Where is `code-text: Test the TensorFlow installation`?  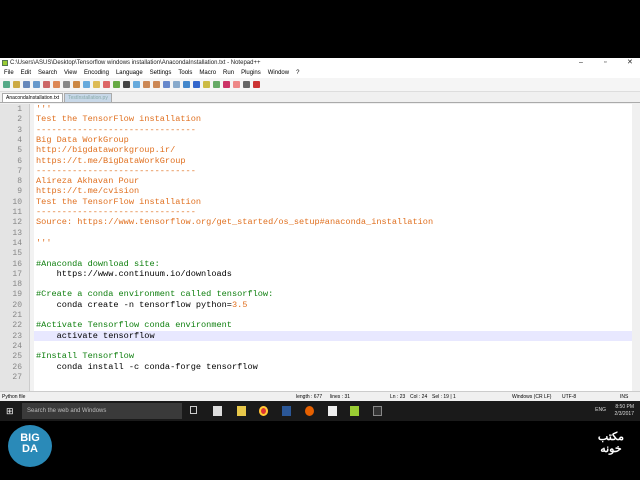 code-text: Test the TensorFlow installation is located at coordinates (119, 119).